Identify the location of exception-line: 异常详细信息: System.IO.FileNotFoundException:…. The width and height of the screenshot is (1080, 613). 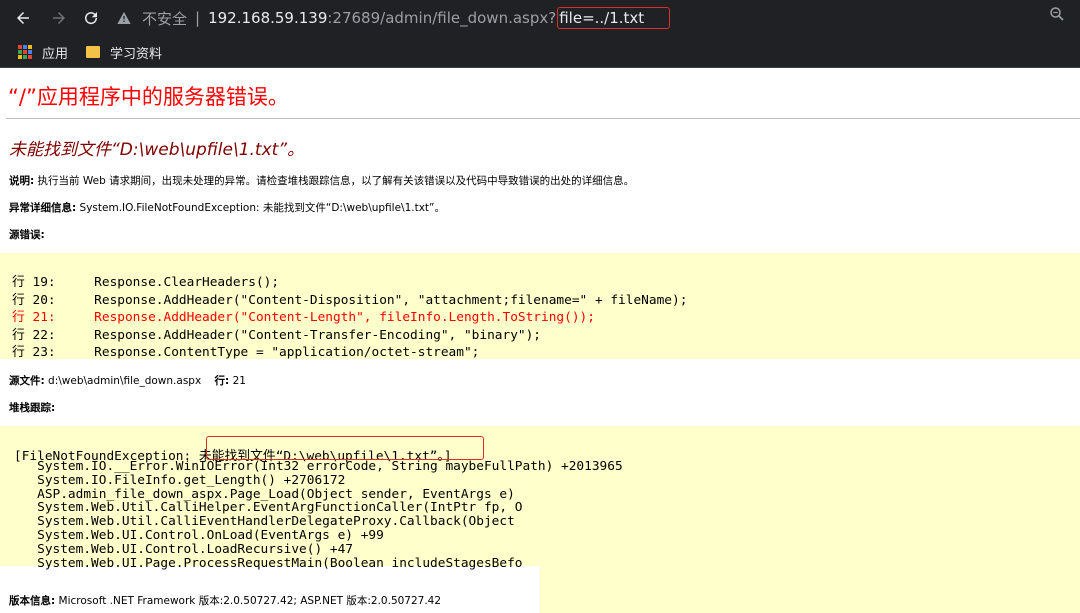
(227, 207).